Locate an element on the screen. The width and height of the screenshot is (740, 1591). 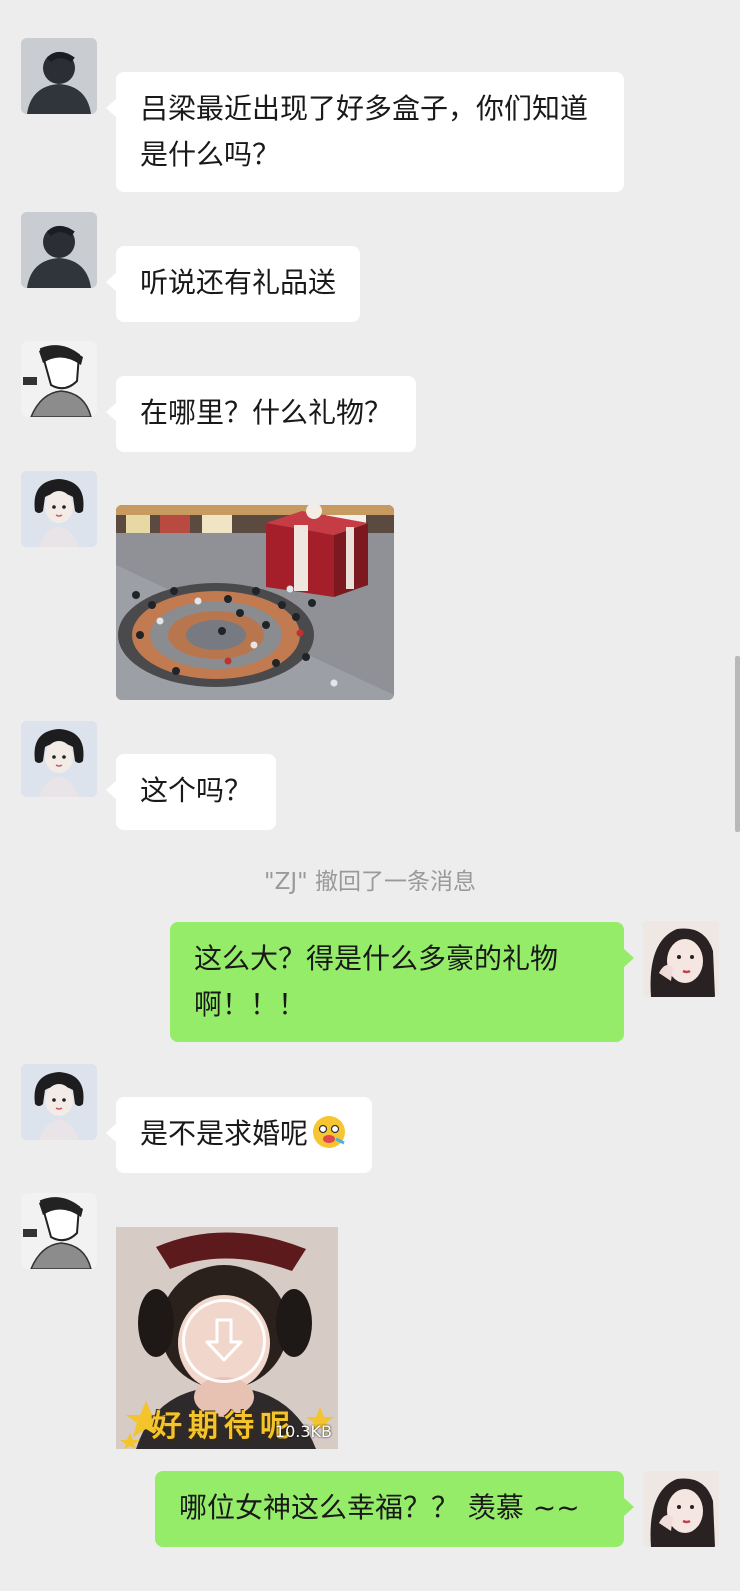
message-text: 这个吗？ is located at coordinates (196, 790).